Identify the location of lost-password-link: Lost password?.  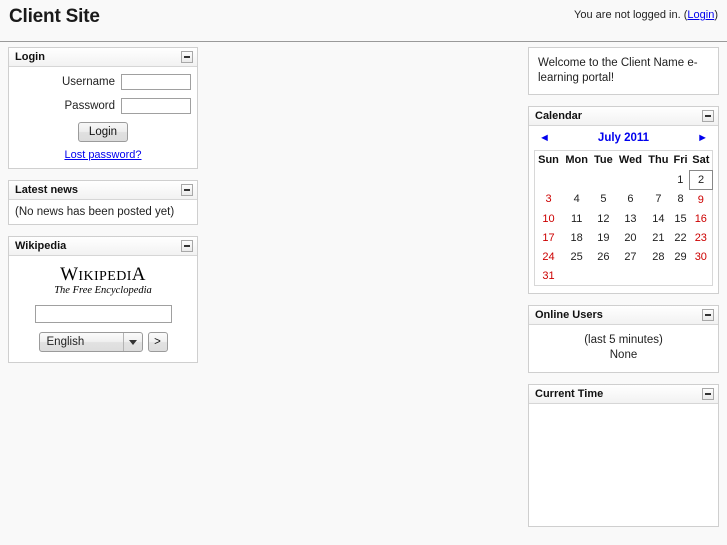
(102, 155).